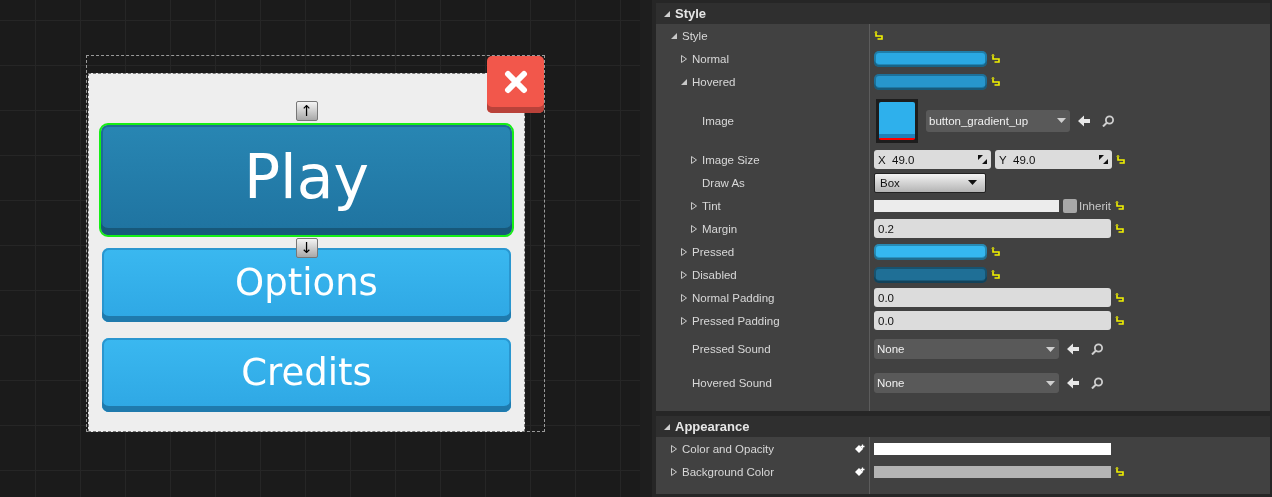  What do you see at coordinates (691, 13) in the screenshot?
I see `section-title: Style` at bounding box center [691, 13].